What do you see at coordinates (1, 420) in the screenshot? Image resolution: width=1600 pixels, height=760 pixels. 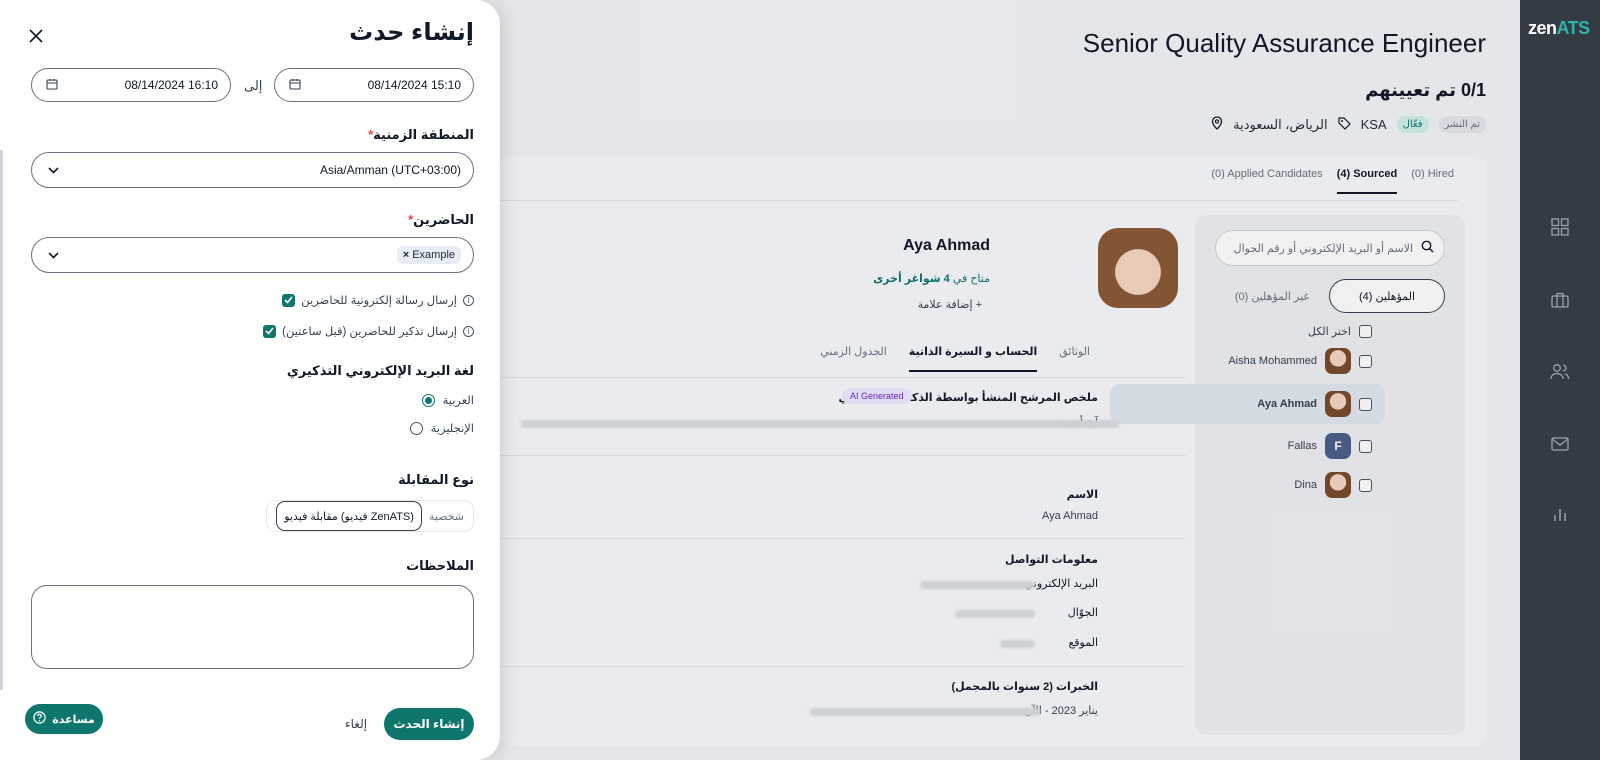 I see `scrollbar` at bounding box center [1, 420].